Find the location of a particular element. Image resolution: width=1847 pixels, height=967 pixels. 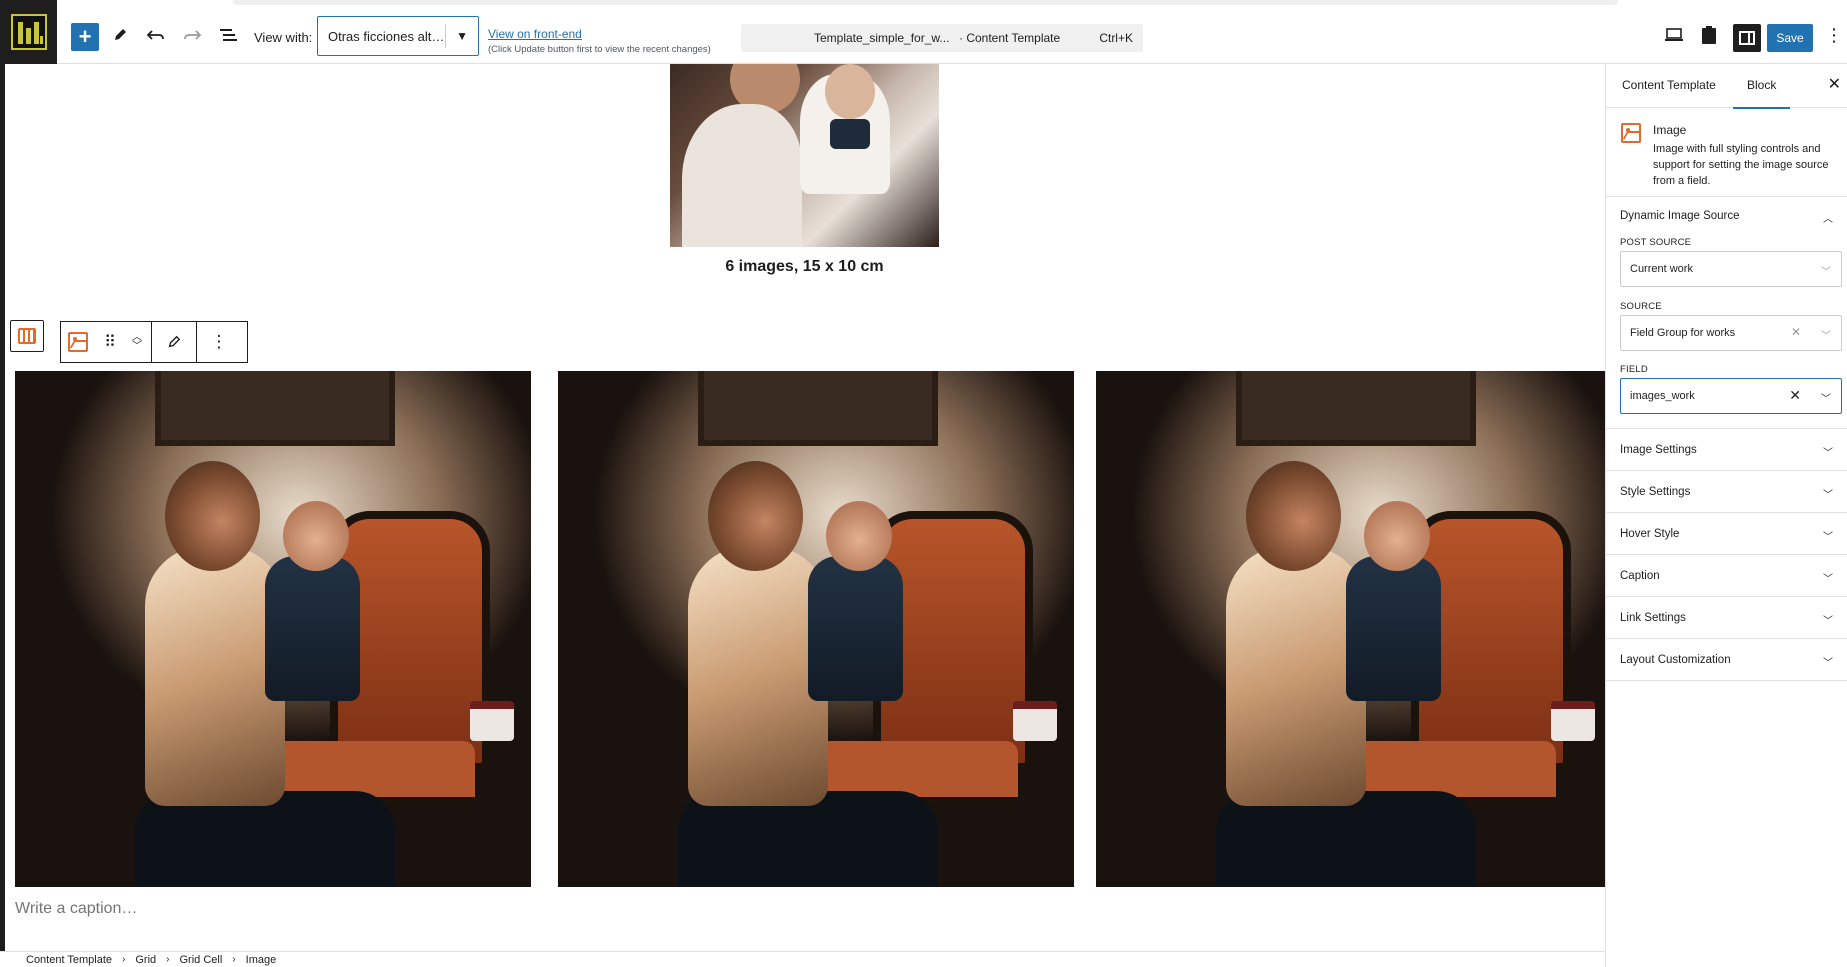

settings-sidebar-toggle is located at coordinates (1747, 38).